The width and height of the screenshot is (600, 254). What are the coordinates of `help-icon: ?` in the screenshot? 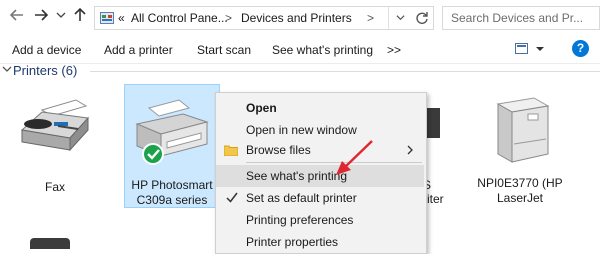 It's located at (580, 48).